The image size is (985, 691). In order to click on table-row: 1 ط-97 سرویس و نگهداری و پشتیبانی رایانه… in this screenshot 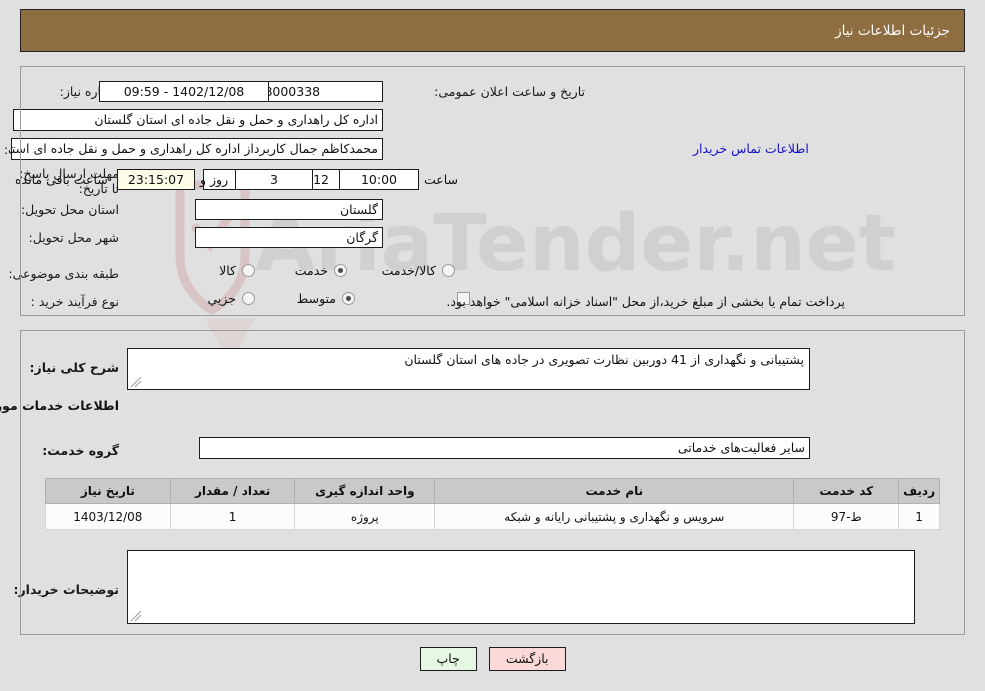, I will do `click(492, 516)`.